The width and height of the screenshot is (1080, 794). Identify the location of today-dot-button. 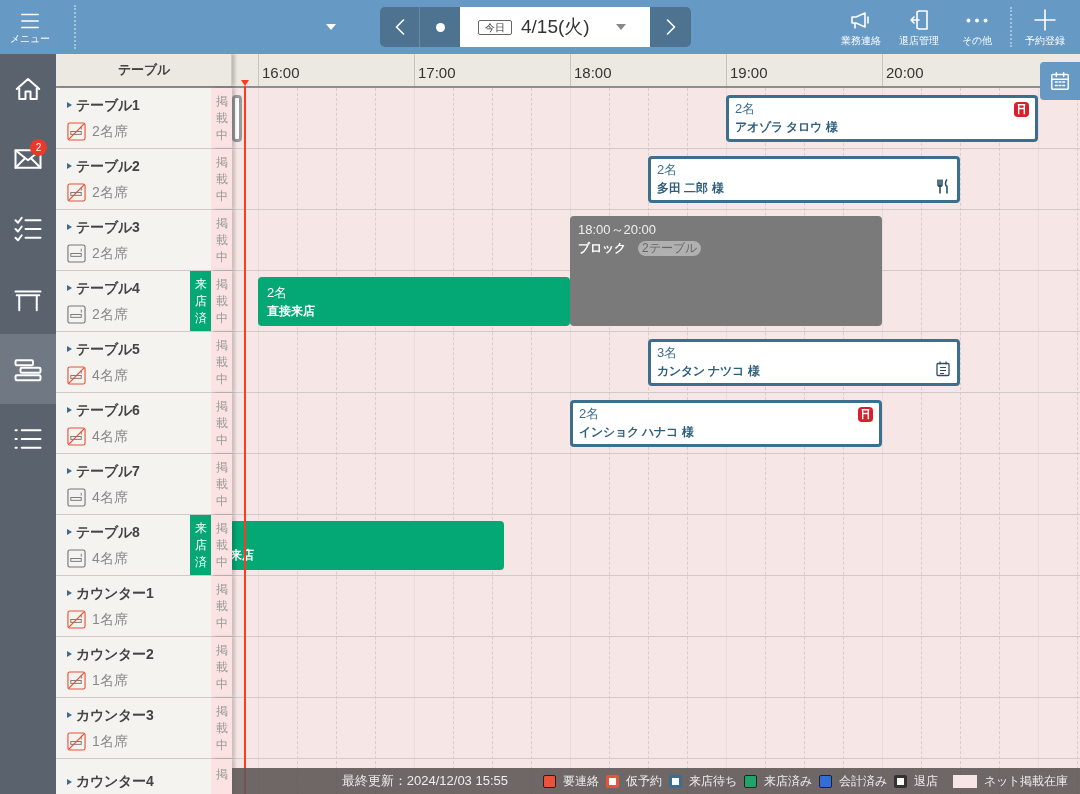
(440, 27).